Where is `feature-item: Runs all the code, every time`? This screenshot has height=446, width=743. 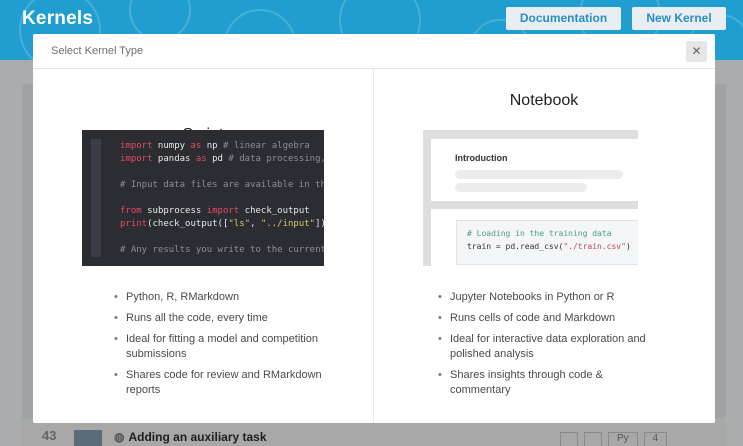
feature-item: Runs all the code, every time is located at coordinates (227, 318).